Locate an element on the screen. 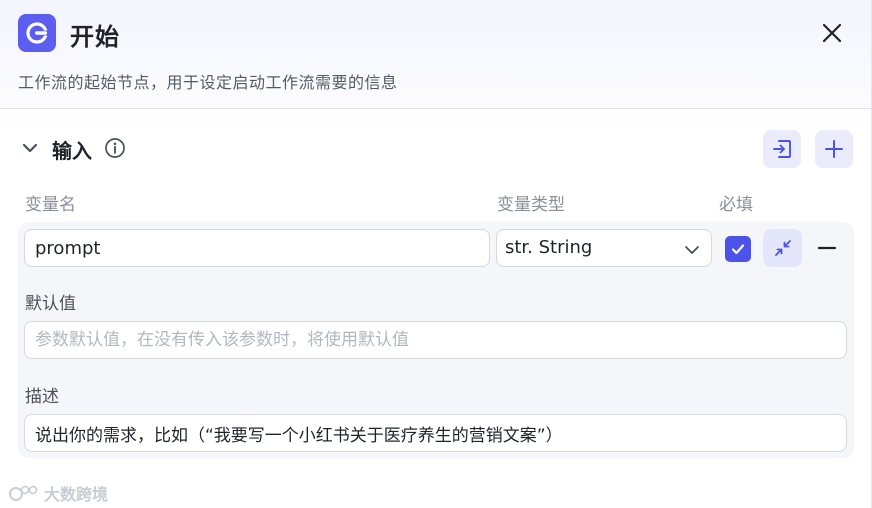  remove-variable-icon is located at coordinates (827, 248).